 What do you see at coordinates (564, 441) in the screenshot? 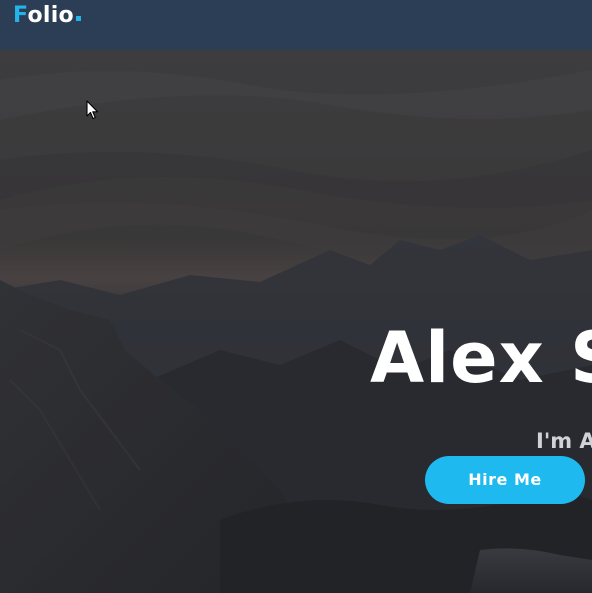
I see `hero-subtitle: I'm A` at bounding box center [564, 441].